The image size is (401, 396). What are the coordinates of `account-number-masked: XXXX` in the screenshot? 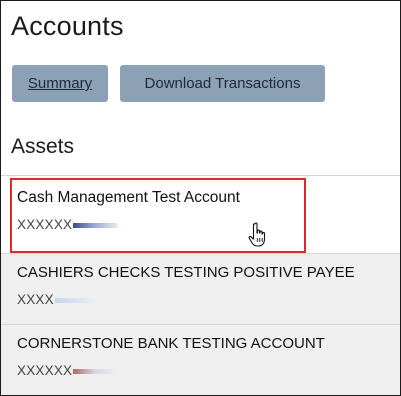 It's located at (35, 299).